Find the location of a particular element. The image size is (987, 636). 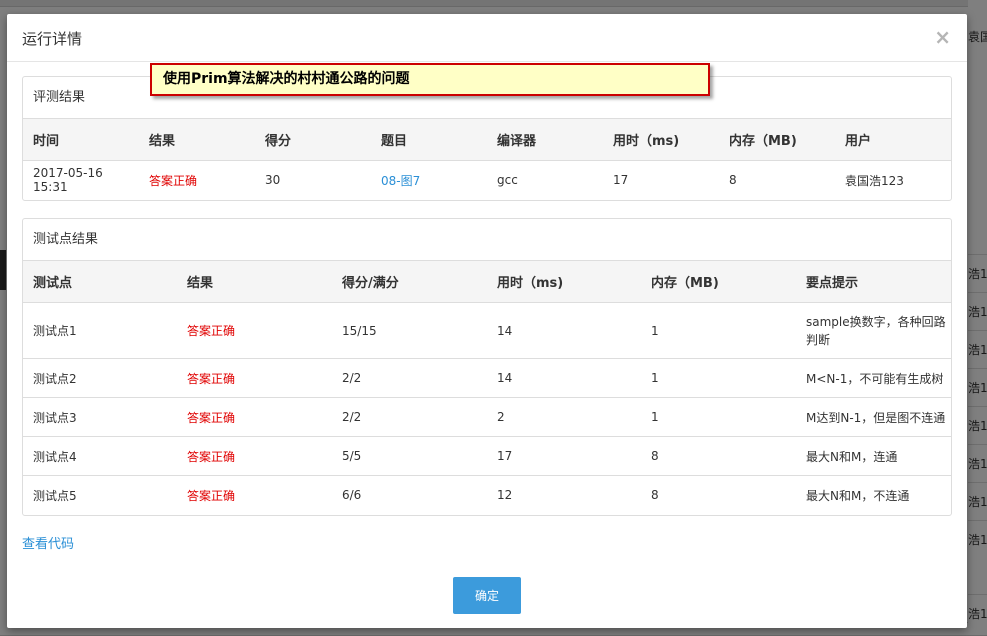

column-header: 得分 is located at coordinates (313, 140).